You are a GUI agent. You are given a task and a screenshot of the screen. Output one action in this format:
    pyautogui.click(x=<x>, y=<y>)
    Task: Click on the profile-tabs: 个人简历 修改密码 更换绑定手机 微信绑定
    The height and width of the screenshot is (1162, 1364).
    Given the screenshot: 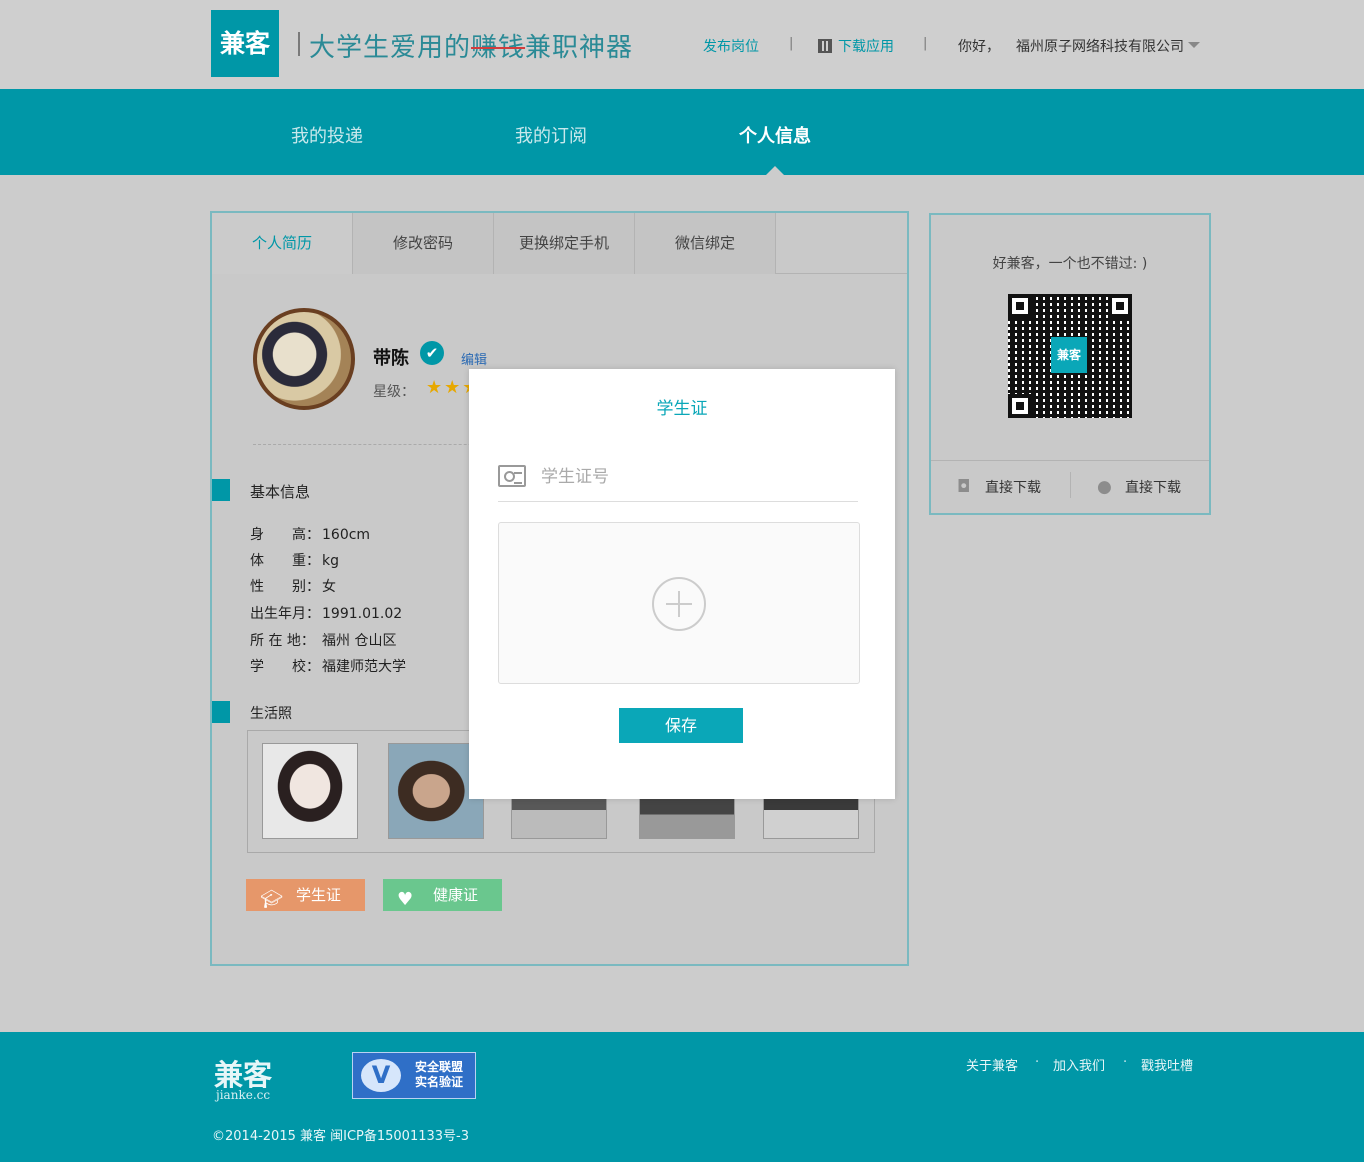 What is the action you would take?
    pyautogui.click(x=559, y=243)
    